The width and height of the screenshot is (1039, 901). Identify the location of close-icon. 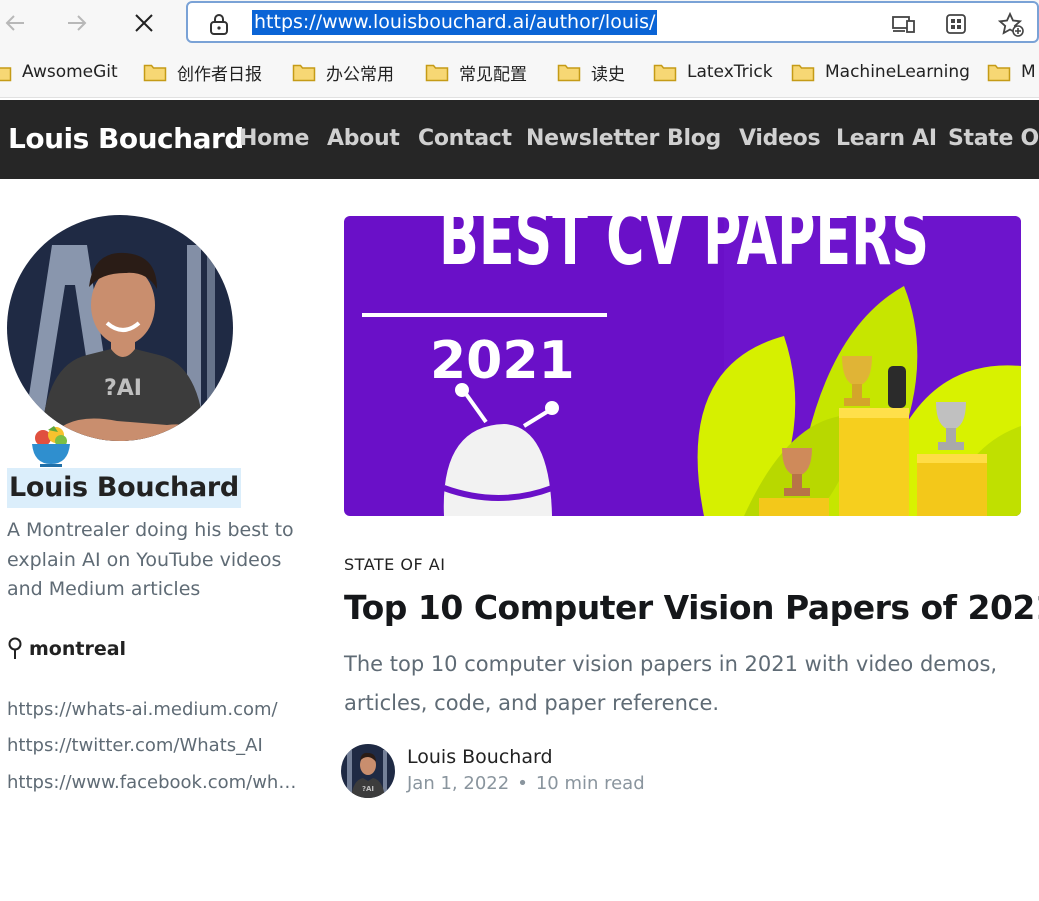
(144, 23).